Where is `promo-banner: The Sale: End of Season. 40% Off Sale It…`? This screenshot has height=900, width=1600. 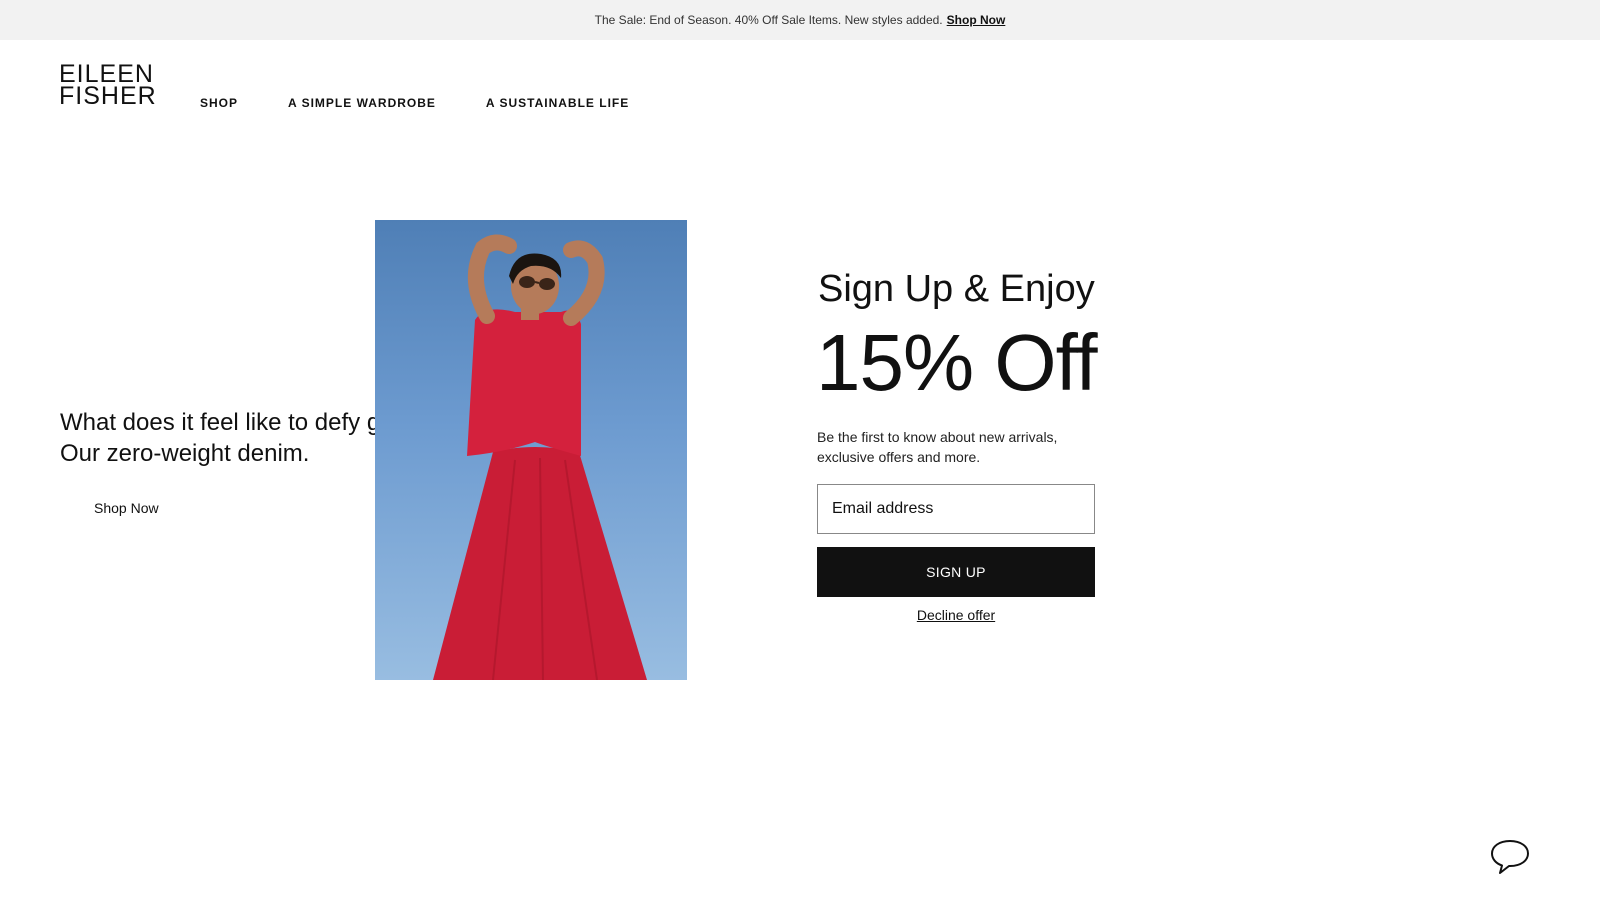 promo-banner: The Sale: End of Season. 40% Off Sale It… is located at coordinates (800, 20).